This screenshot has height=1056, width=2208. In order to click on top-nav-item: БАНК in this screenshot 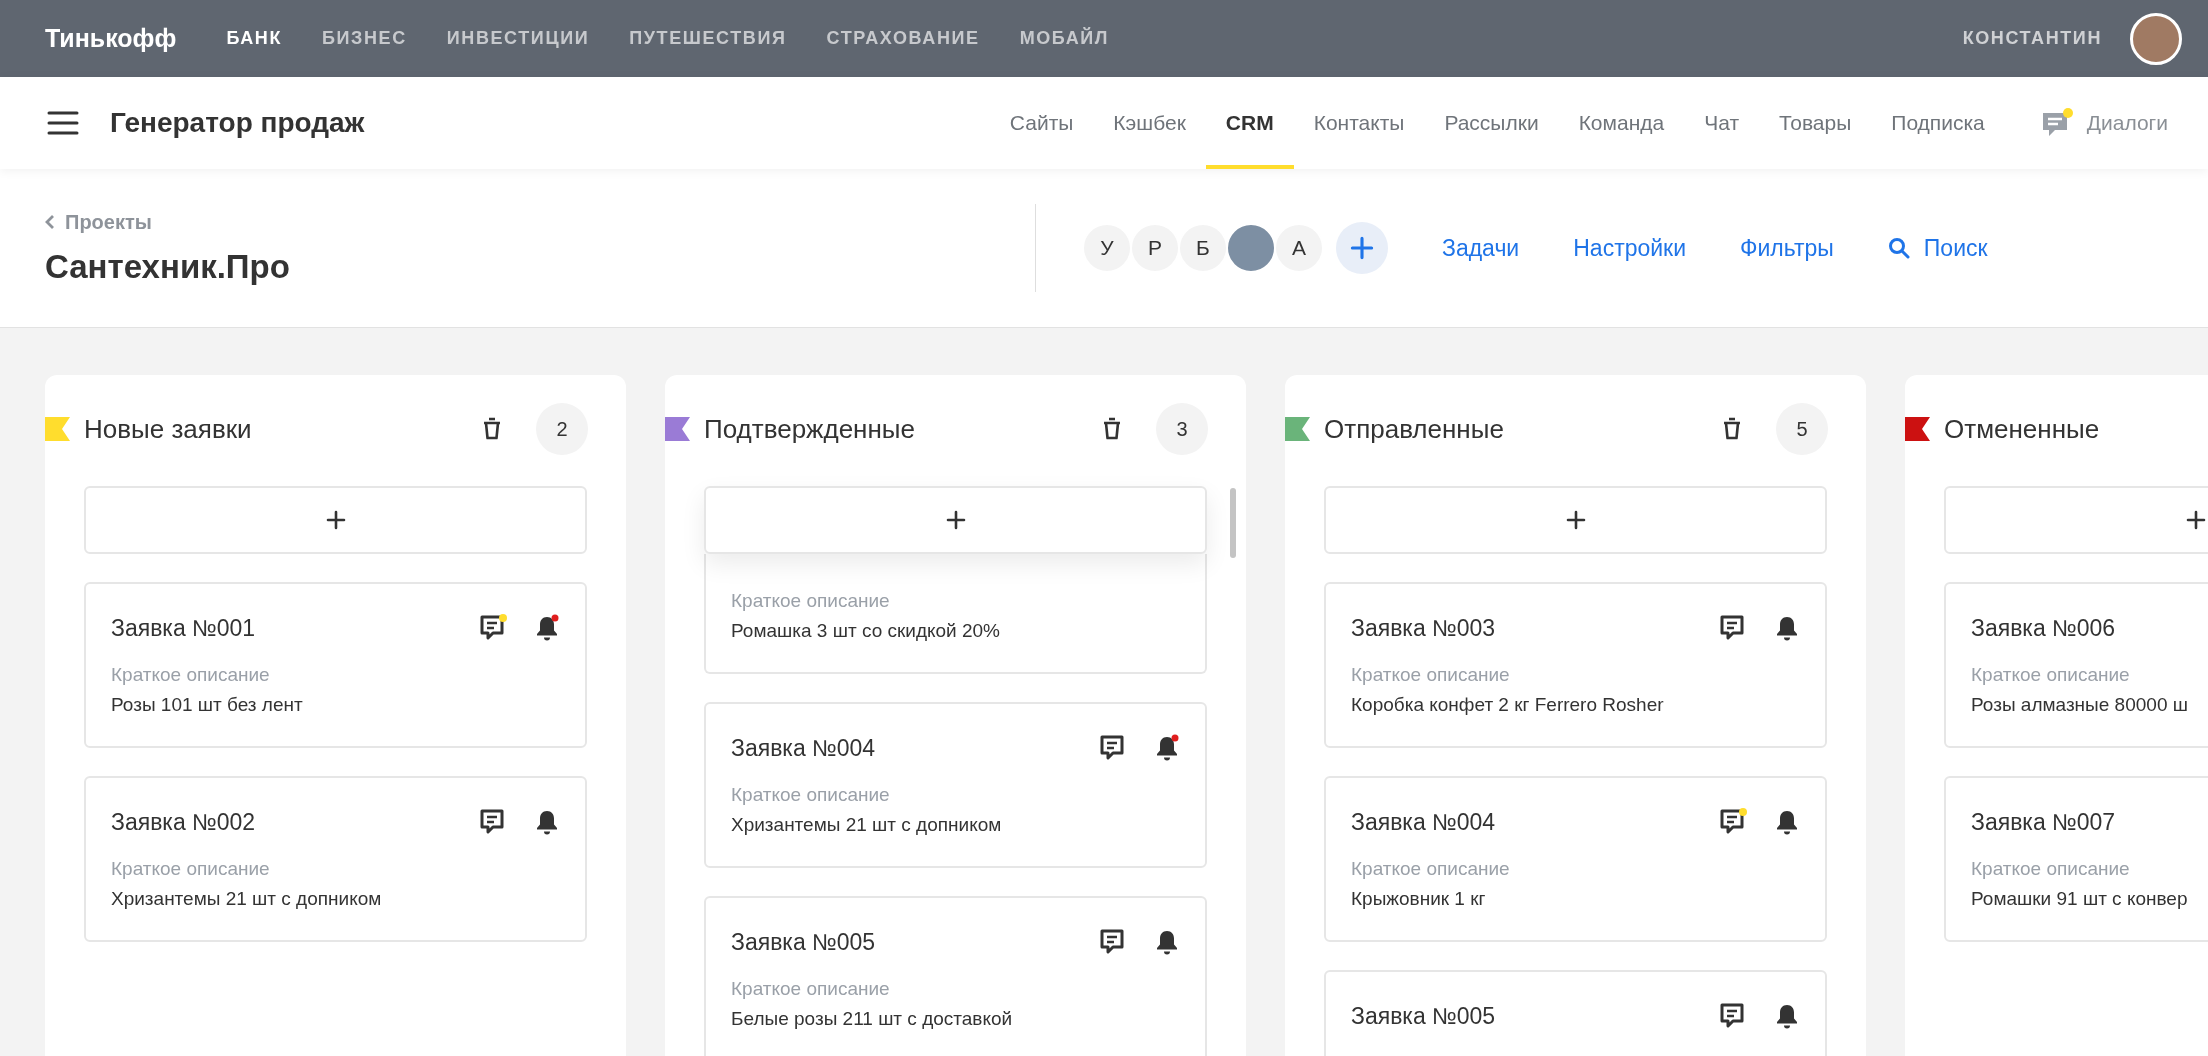, I will do `click(254, 38)`.